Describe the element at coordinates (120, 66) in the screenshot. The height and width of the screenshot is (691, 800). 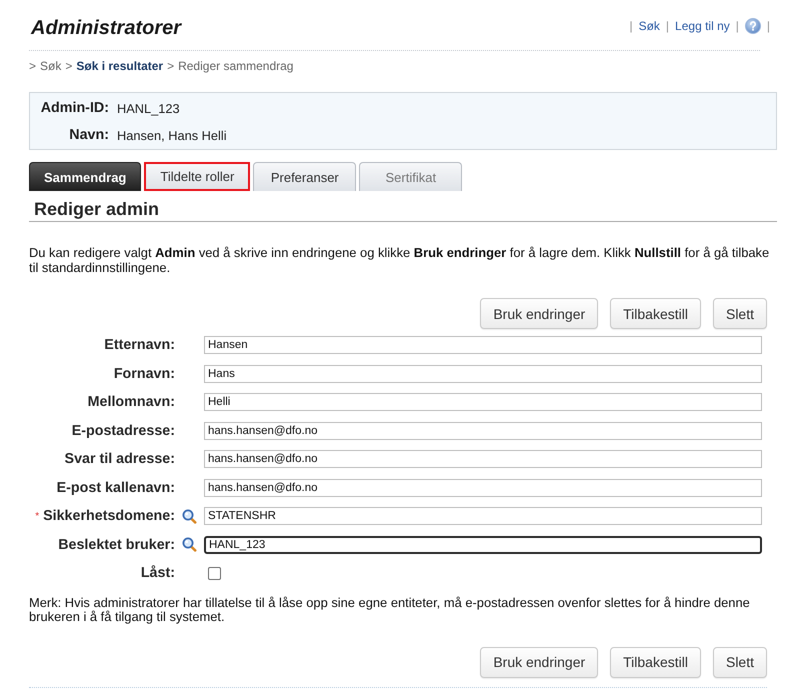
I see `breadcrumb-link: Søk i resultater` at that location.